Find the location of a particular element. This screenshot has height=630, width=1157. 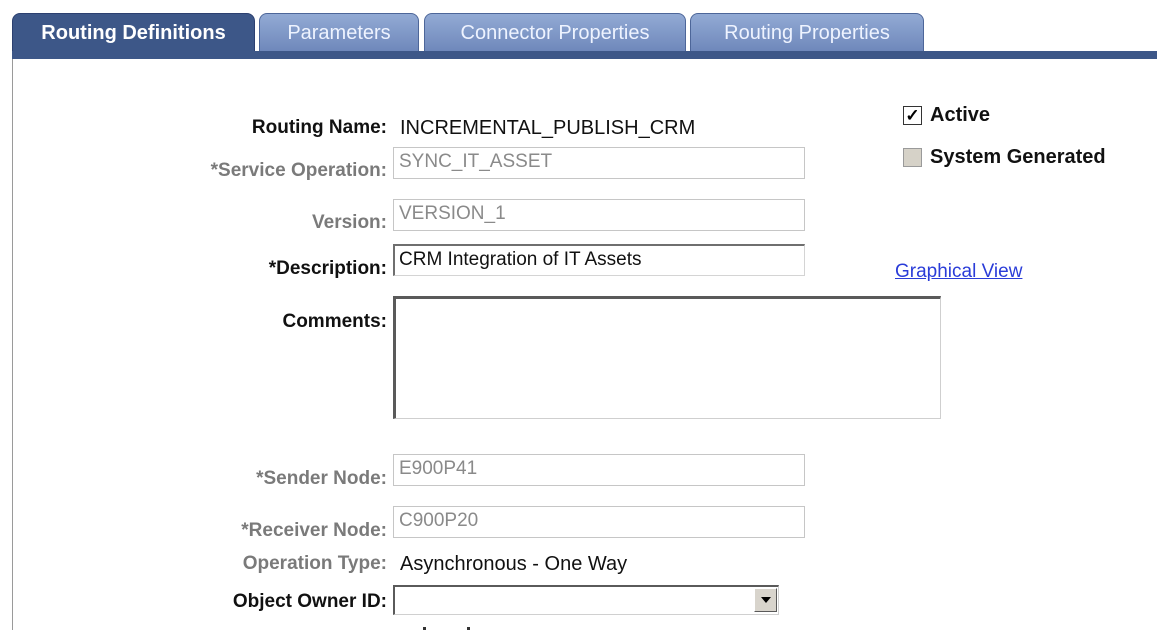

operation-type-label: Operation Type: is located at coordinates (314, 563).